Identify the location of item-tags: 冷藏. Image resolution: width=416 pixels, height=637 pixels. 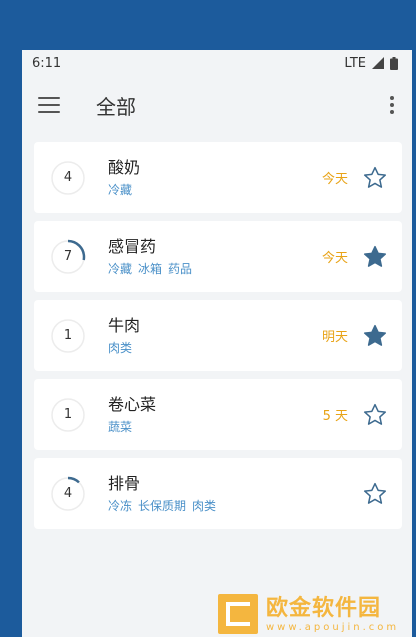
(215, 190).